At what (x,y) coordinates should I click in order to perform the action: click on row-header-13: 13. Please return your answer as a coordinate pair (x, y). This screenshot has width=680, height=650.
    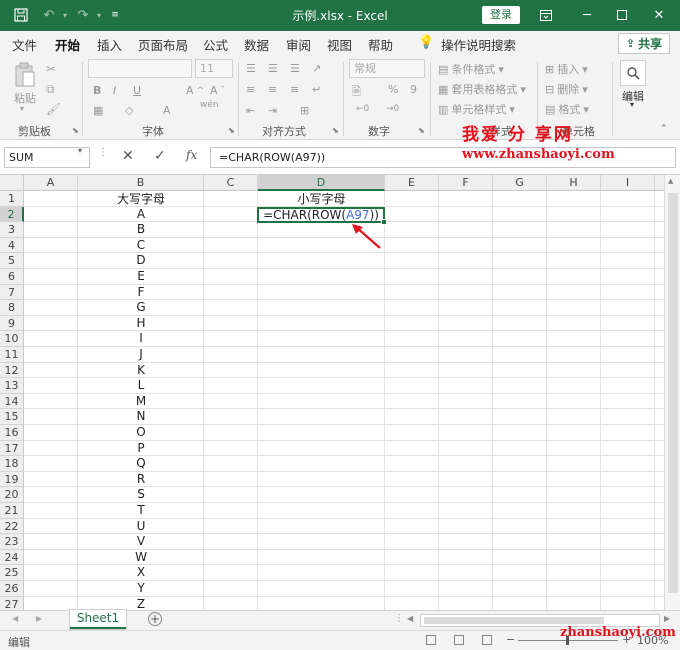
    Looking at the image, I should click on (12, 386).